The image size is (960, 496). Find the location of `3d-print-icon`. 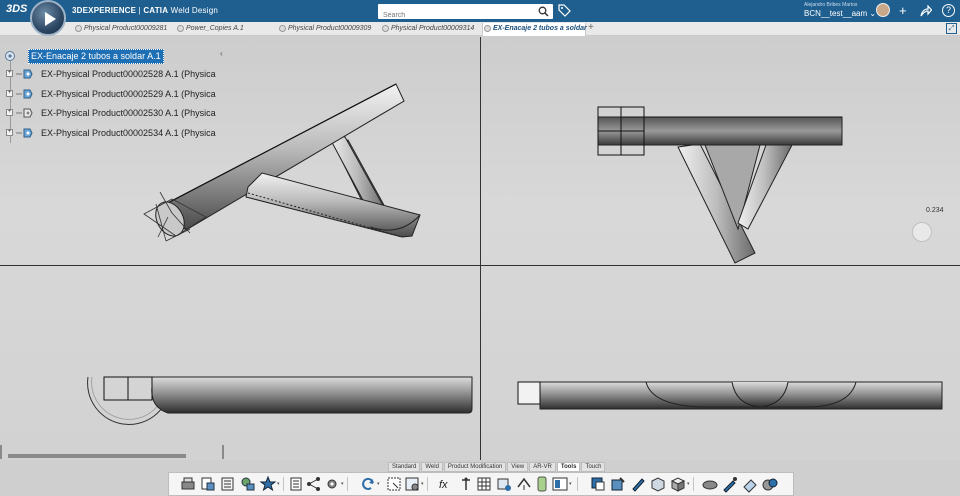

3d-print-icon is located at coordinates (188, 484).